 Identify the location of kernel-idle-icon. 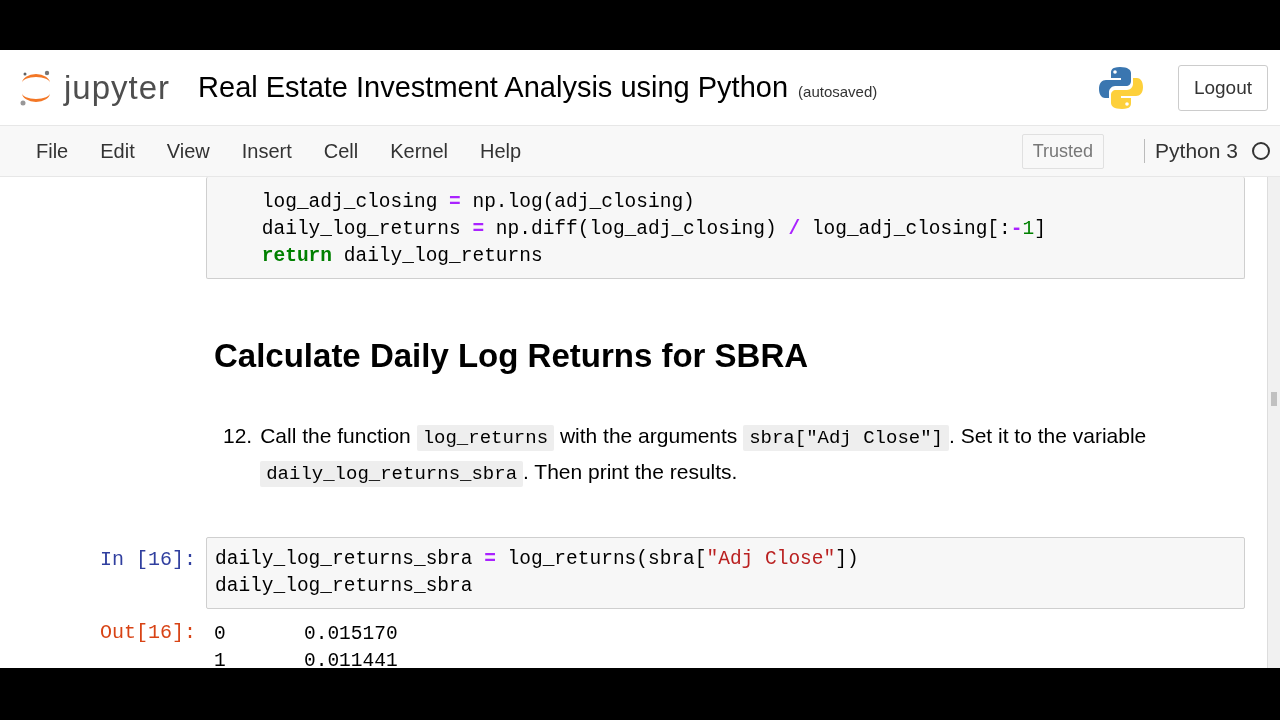
(1261, 151).